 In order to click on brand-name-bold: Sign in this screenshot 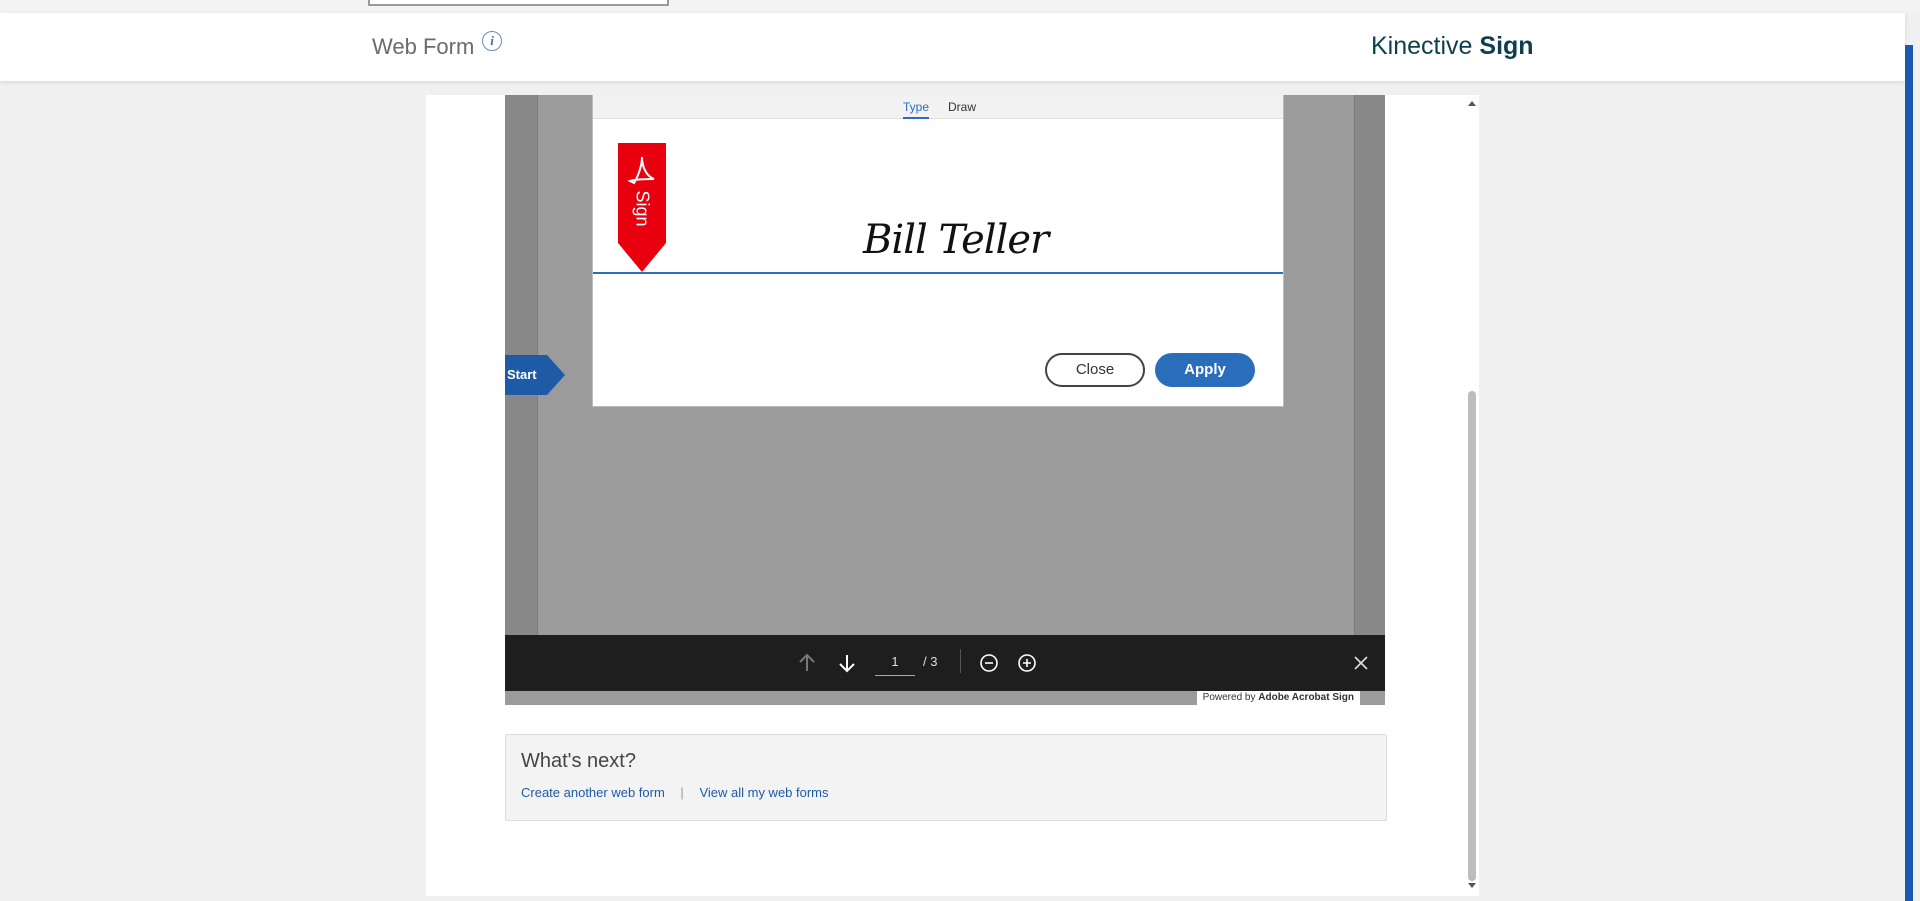, I will do `click(1506, 46)`.